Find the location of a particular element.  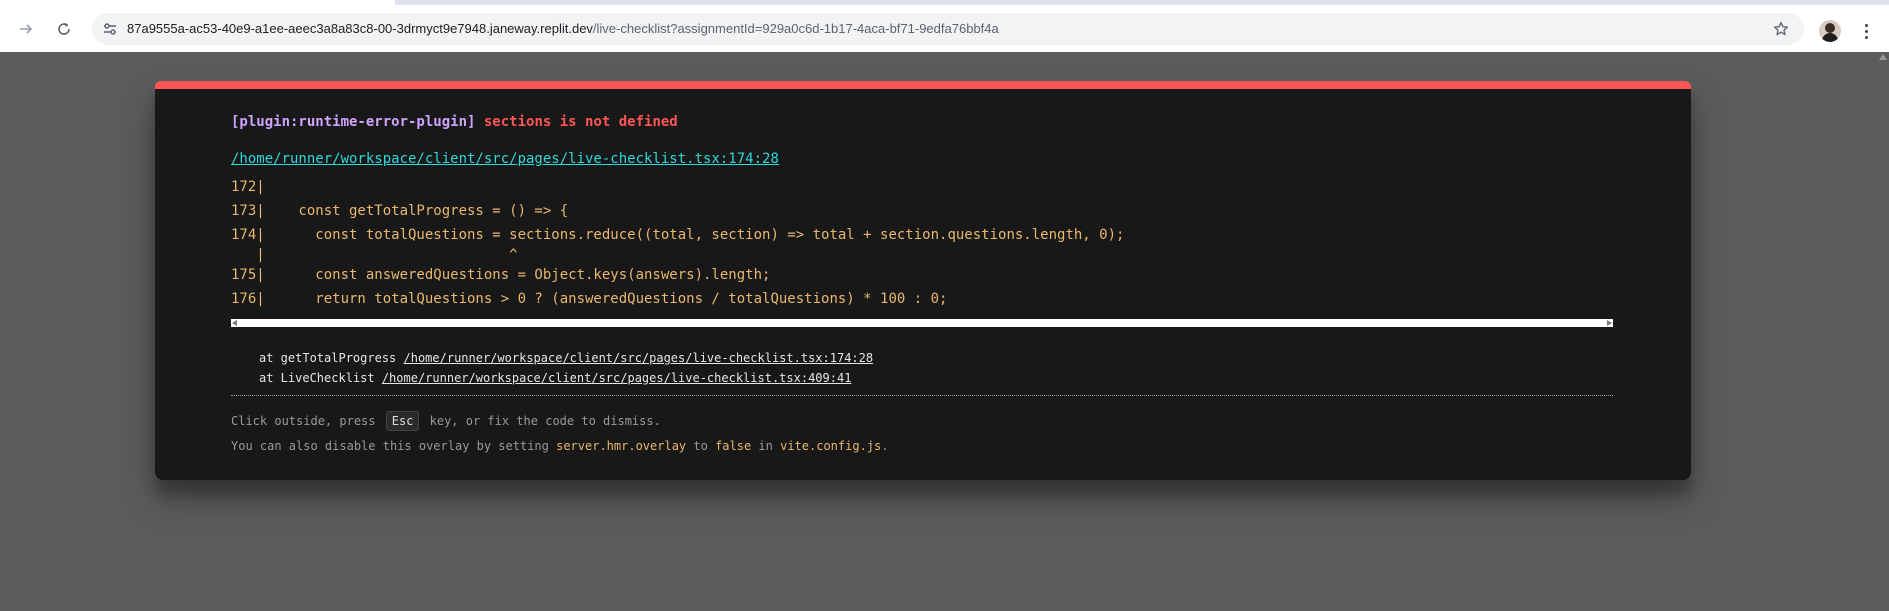

tip-text: to is located at coordinates (701, 446).